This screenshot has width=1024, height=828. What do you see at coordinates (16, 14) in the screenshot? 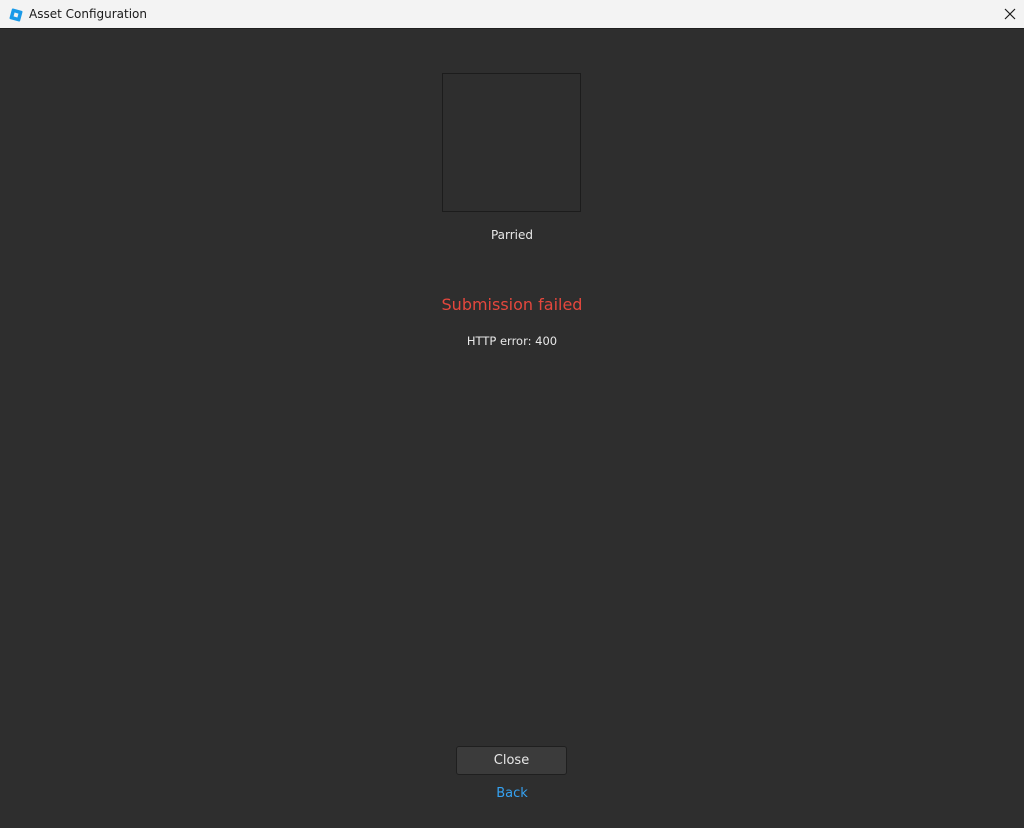
I see `roblox-studio-icon` at bounding box center [16, 14].